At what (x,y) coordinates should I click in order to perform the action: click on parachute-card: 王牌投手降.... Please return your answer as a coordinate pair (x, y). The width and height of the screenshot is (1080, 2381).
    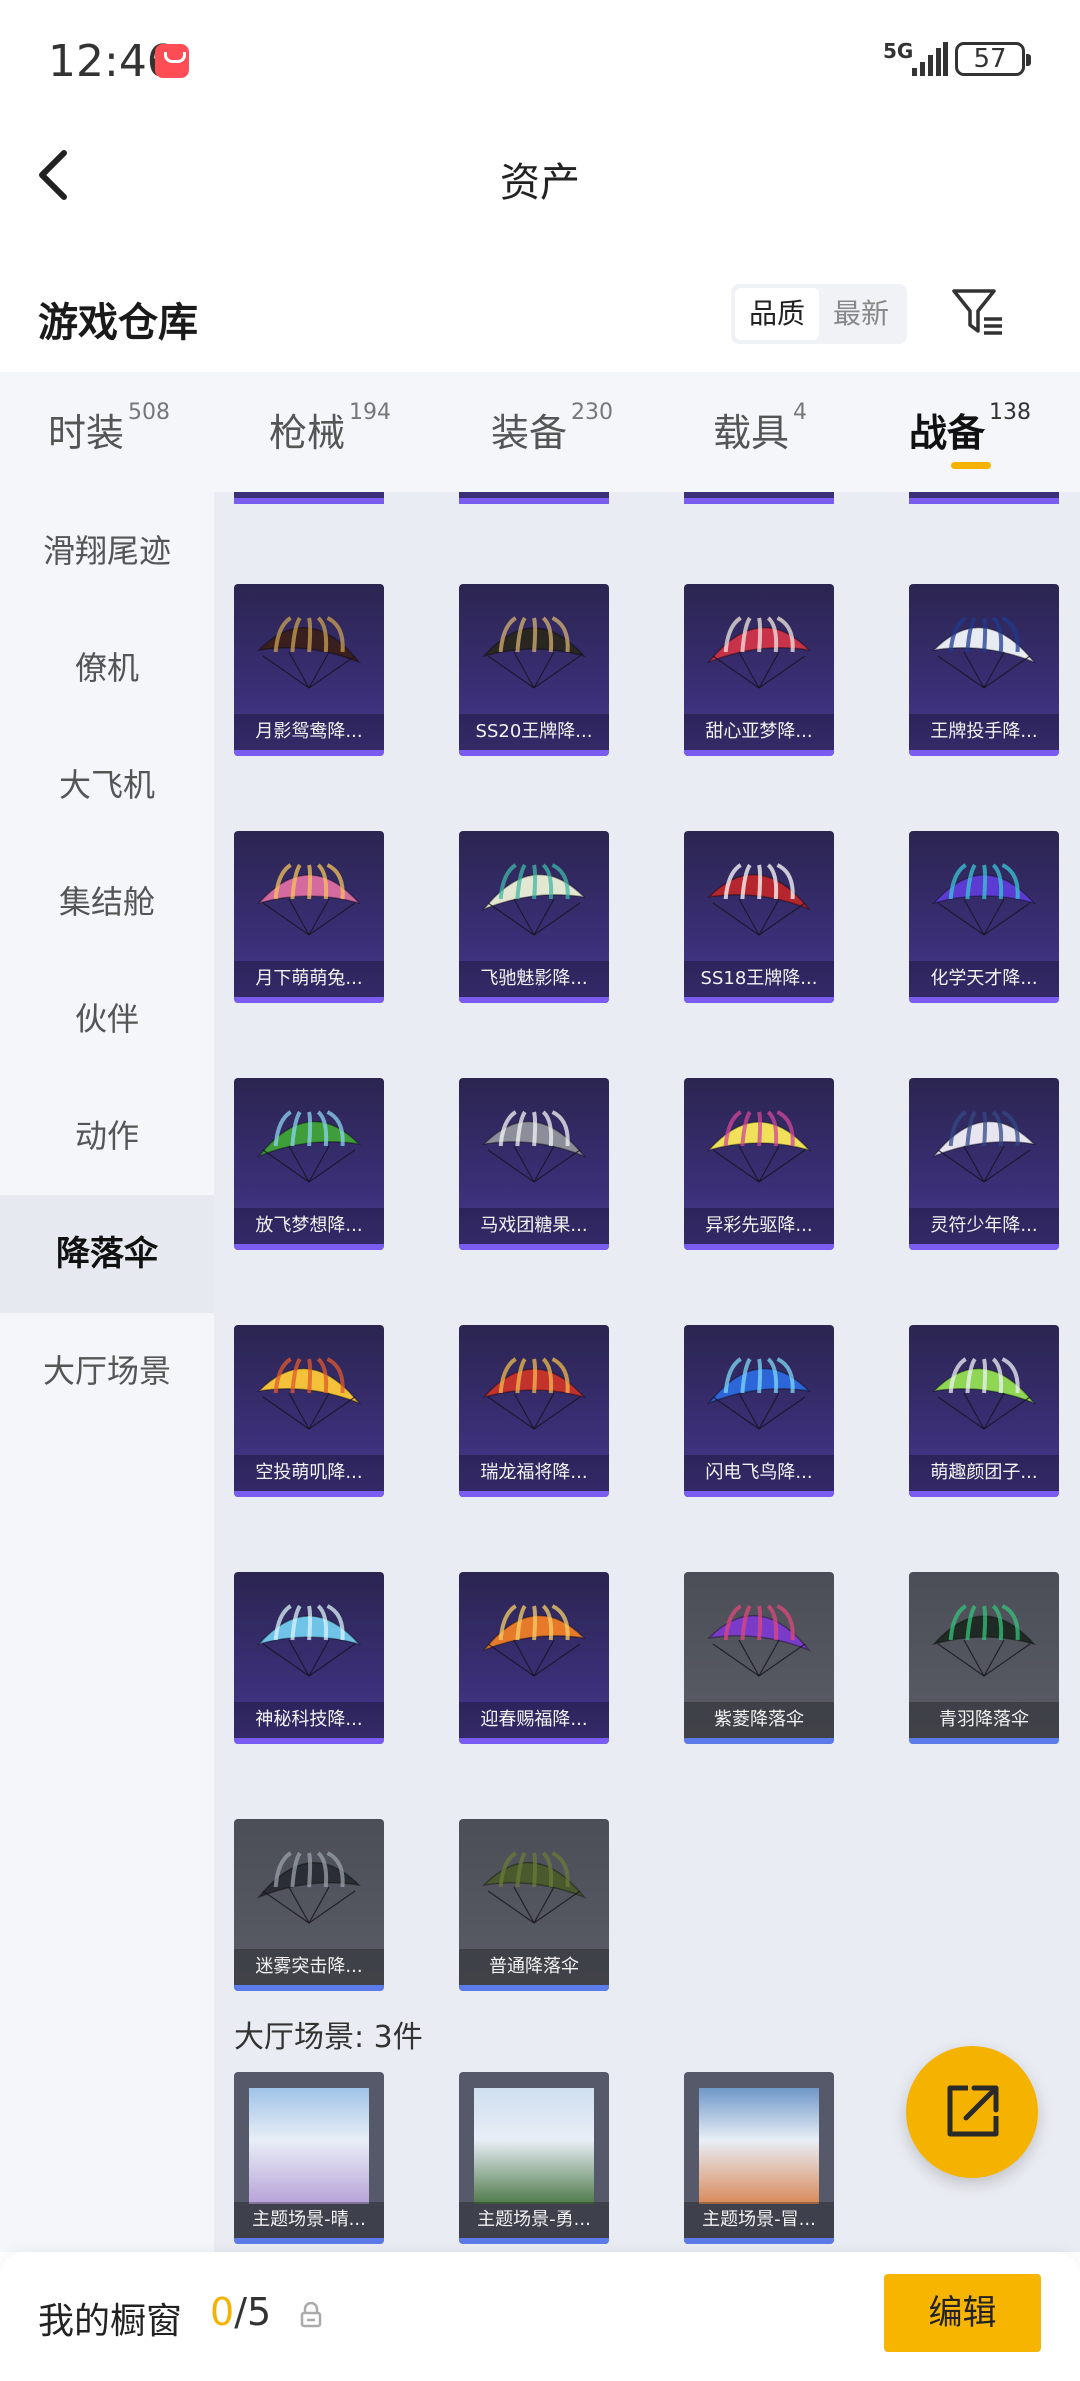
    Looking at the image, I should click on (984, 670).